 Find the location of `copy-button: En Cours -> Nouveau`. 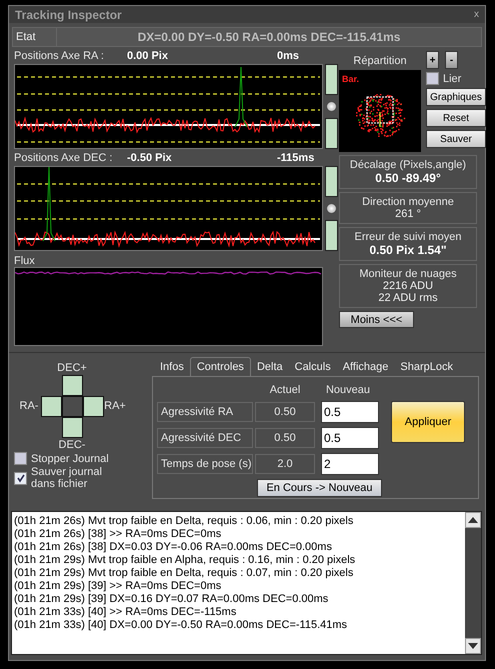

copy-button: En Cours -> Nouveau is located at coordinates (319, 488).